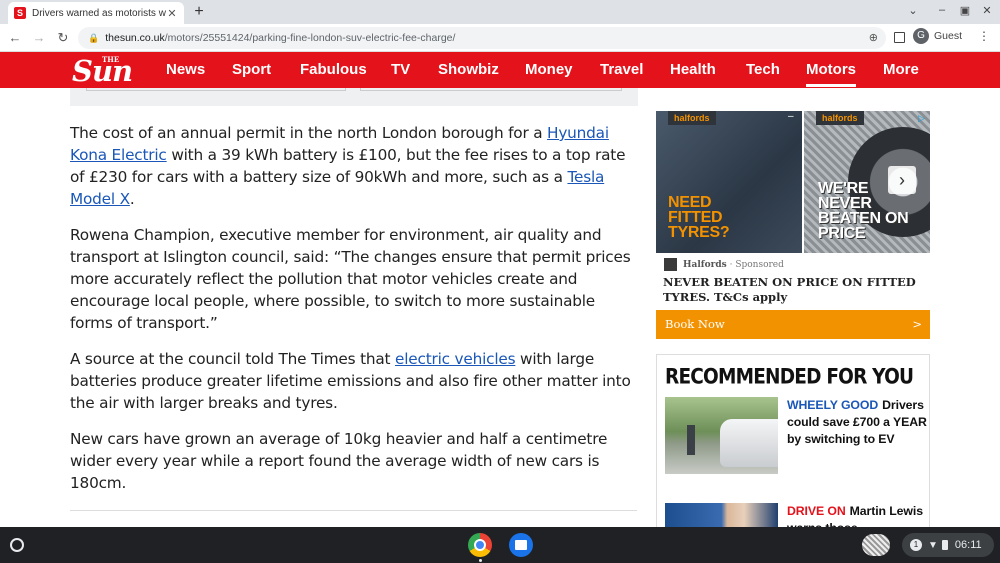 The width and height of the screenshot is (1000, 563). Describe the element at coordinates (876, 545) in the screenshot. I see `holding-space-icon` at that location.